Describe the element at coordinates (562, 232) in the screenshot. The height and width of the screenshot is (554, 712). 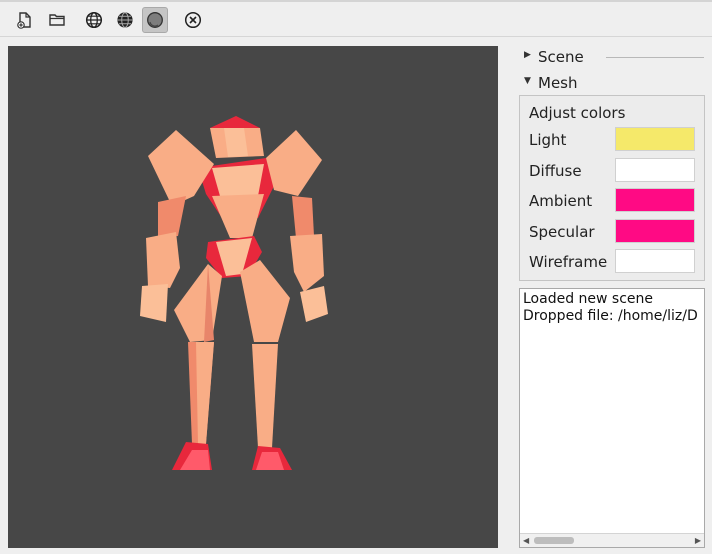
I see `color-label: Specular` at that location.